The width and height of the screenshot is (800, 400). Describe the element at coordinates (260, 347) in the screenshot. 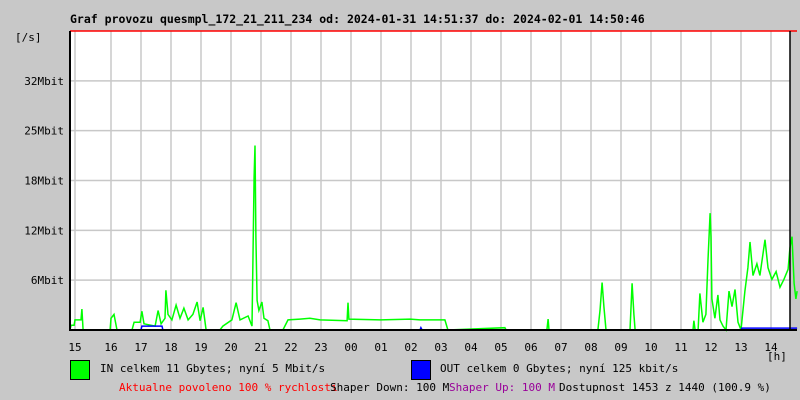

I see `x-tick-label: 21` at that location.